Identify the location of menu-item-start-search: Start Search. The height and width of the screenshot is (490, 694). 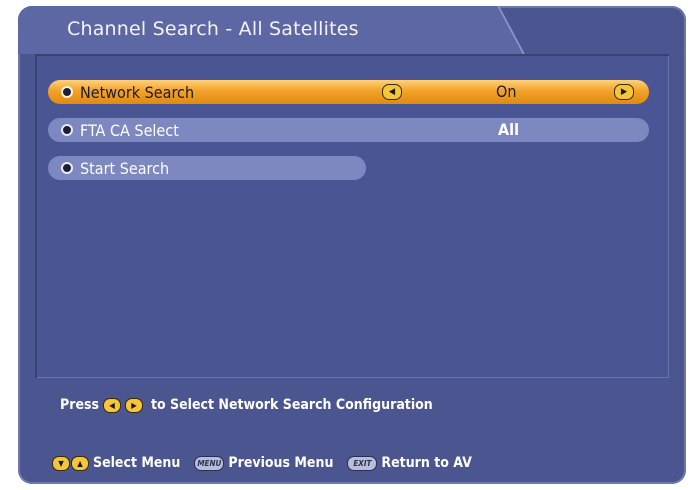
(207, 168).